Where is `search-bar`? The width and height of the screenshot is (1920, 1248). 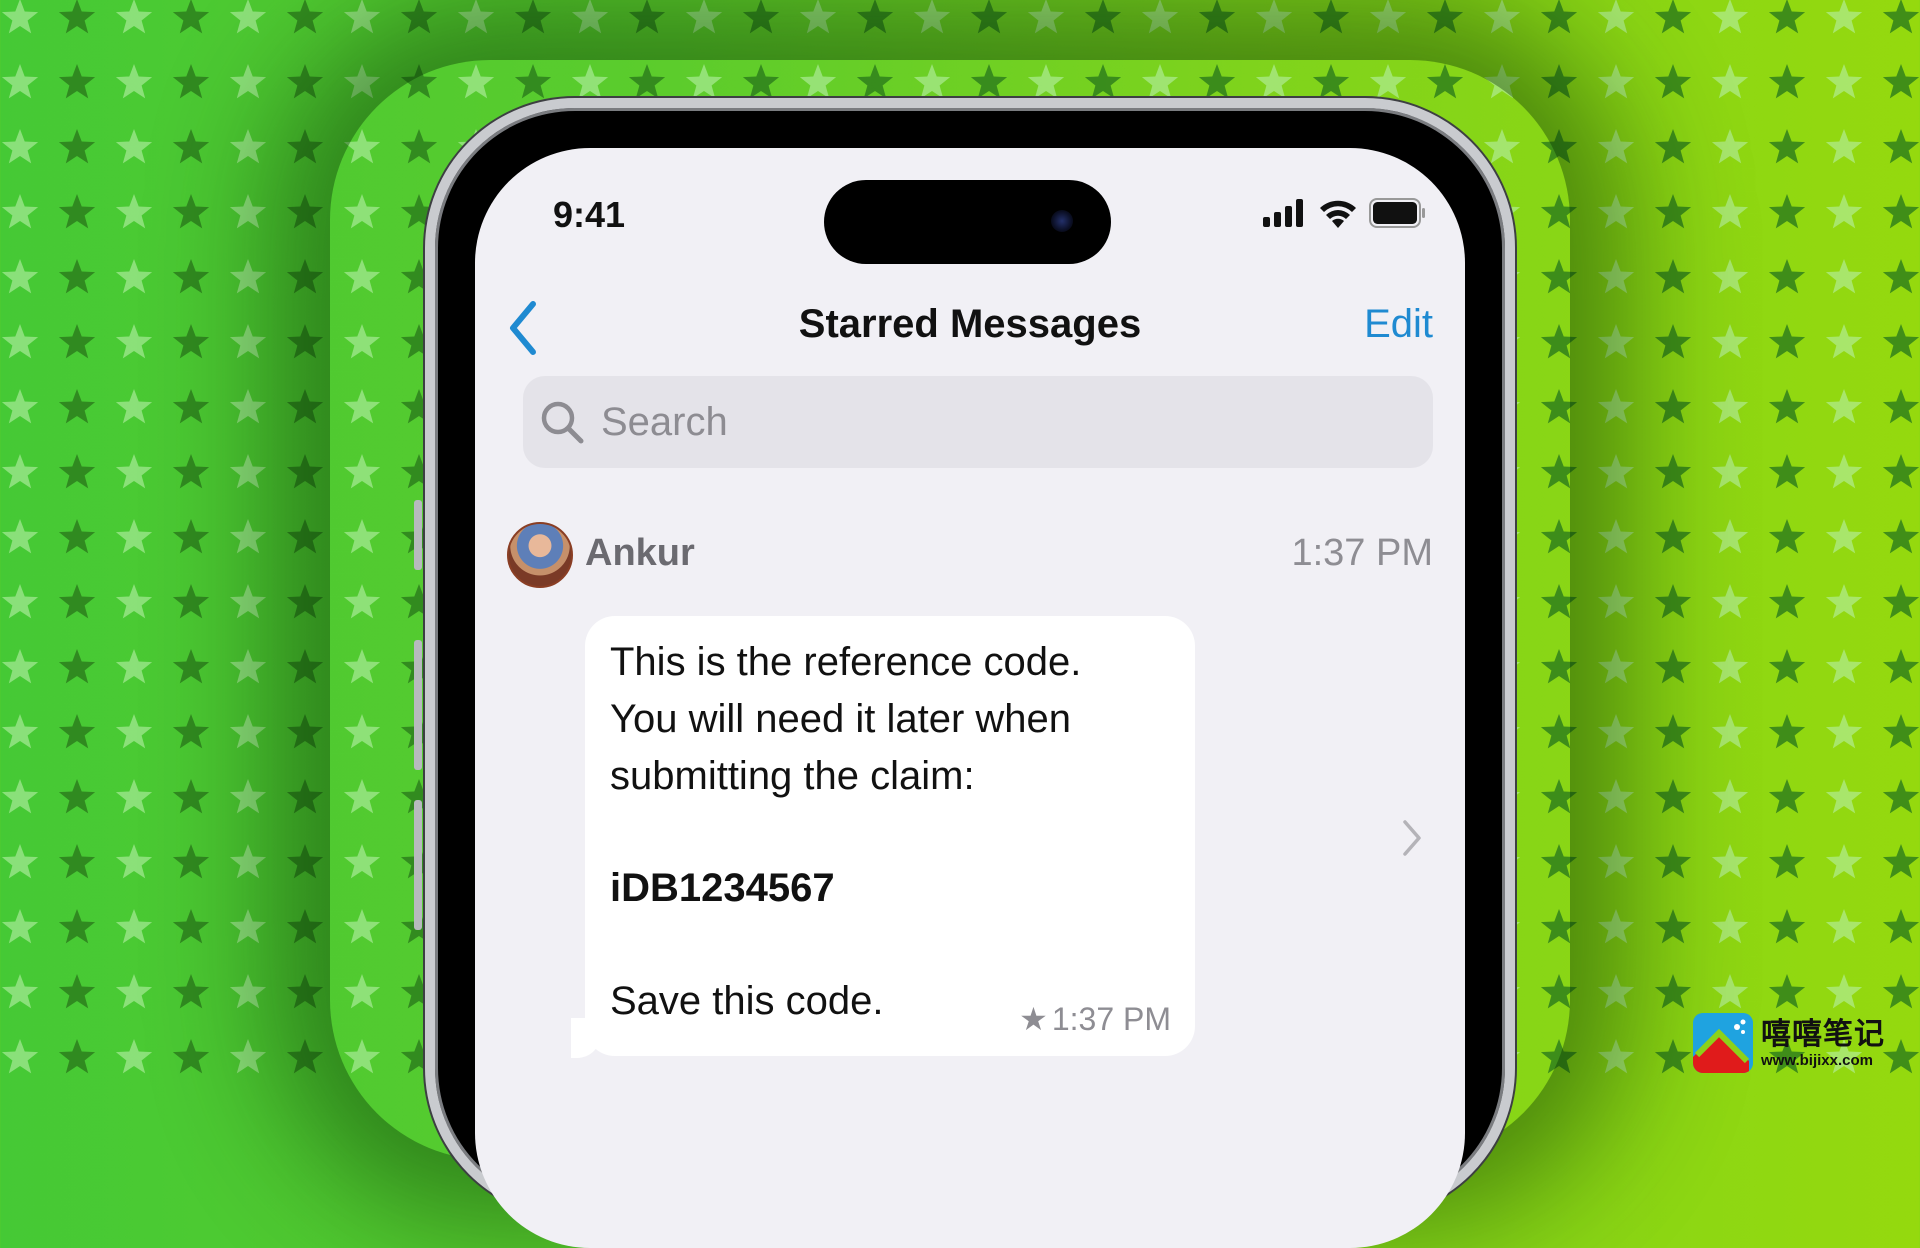 search-bar is located at coordinates (978, 422).